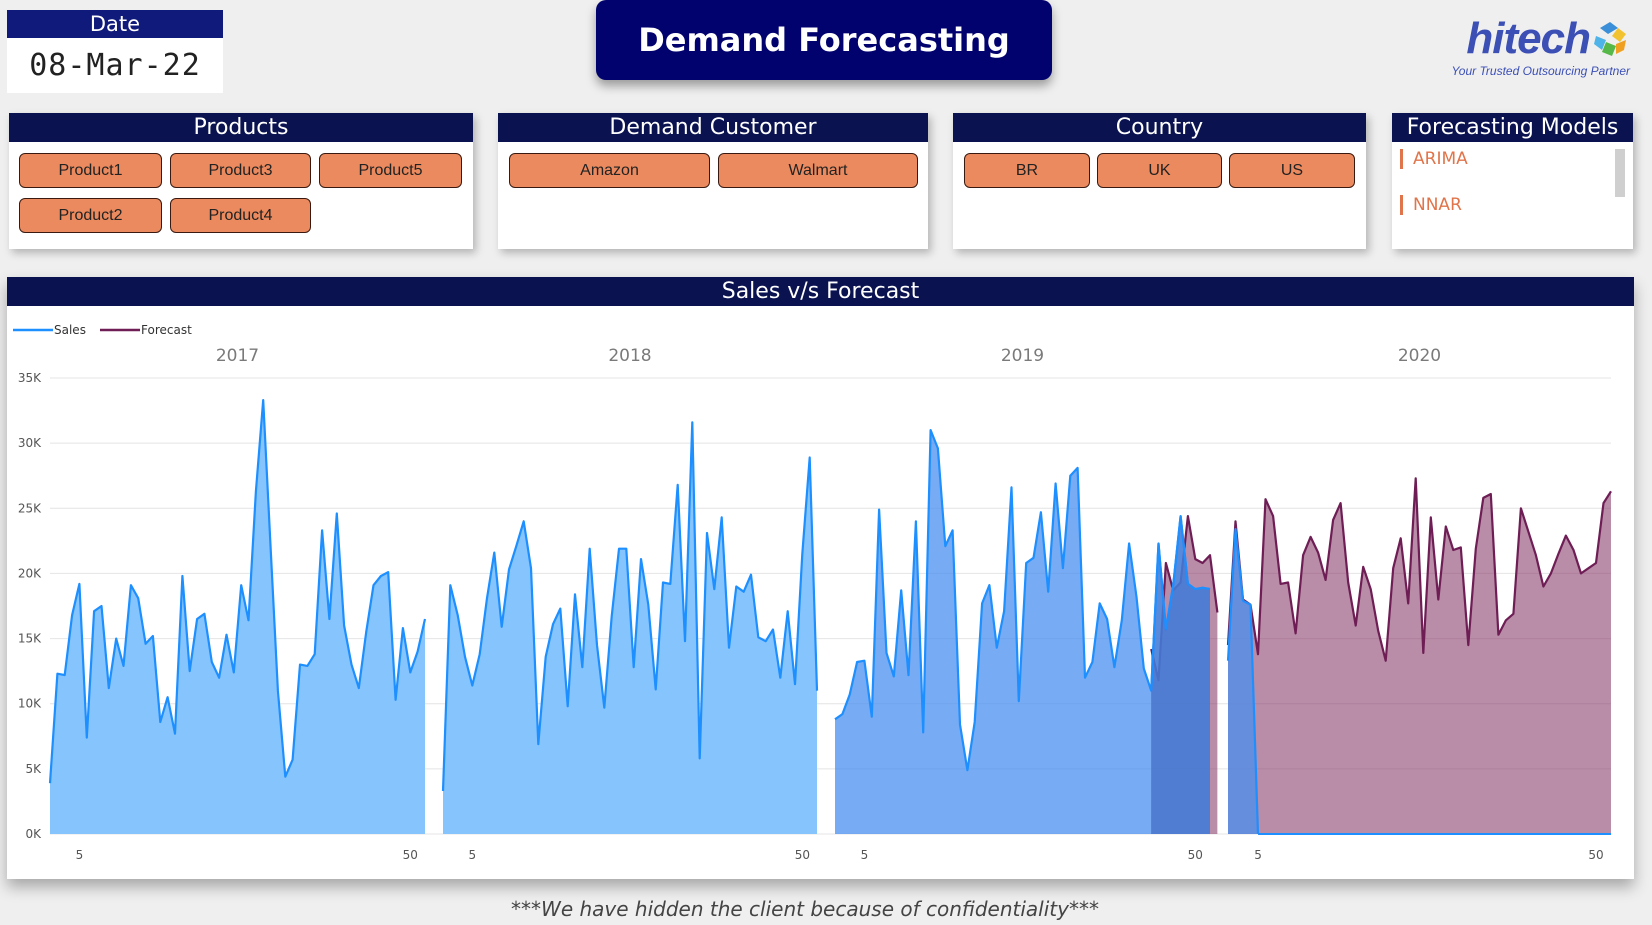 This screenshot has height=925, width=1652. What do you see at coordinates (1027, 170) in the screenshot?
I see `country-chip: BR` at bounding box center [1027, 170].